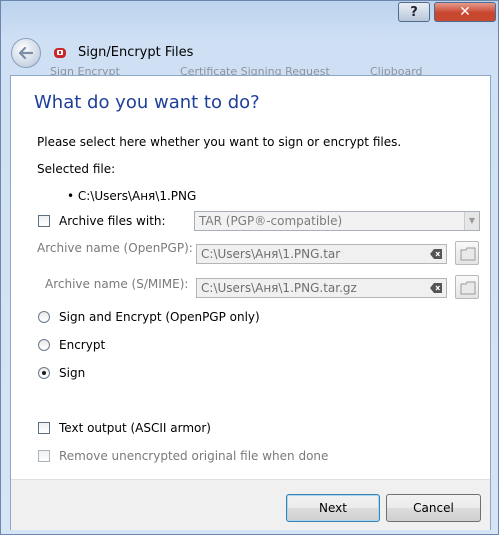 Image resolution: width=499 pixels, height=535 pixels. What do you see at coordinates (159, 317) in the screenshot?
I see `radio-sign-and-encrypt-label: Sign and Encrypt (OpenPGP only)` at bounding box center [159, 317].